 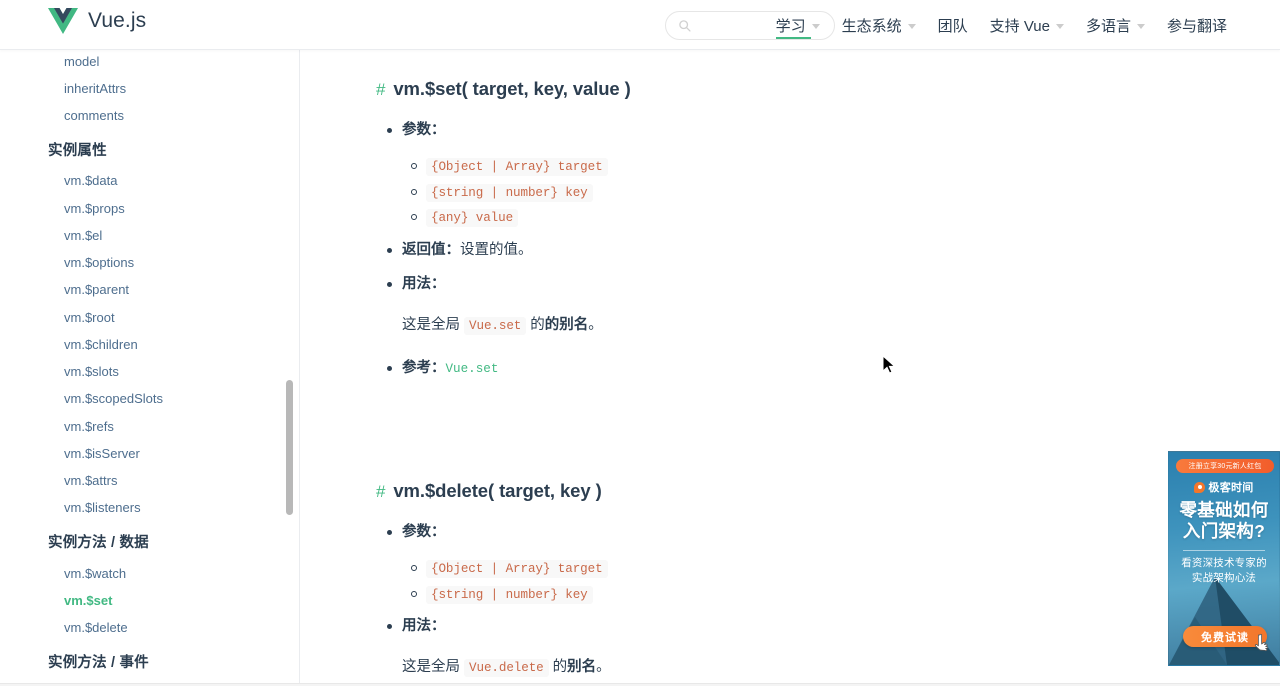 I want to click on sidebar-item-vm-attrs: vm.$attrs, so click(x=149, y=481).